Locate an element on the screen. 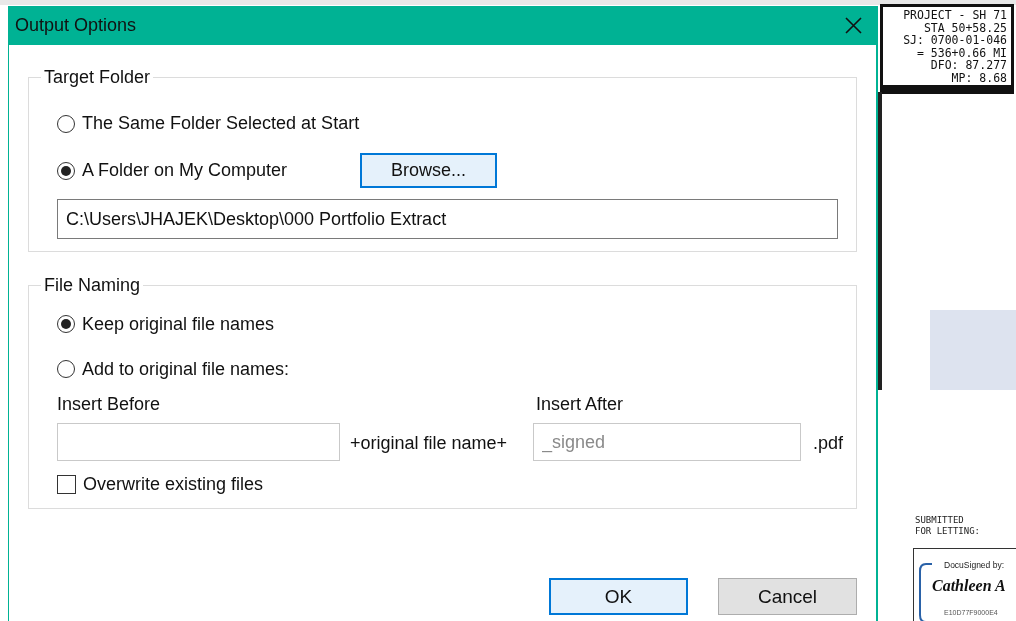 The height and width of the screenshot is (621, 1016). title-block-text: PROJECT - SH 71 is located at coordinates (955, 15).